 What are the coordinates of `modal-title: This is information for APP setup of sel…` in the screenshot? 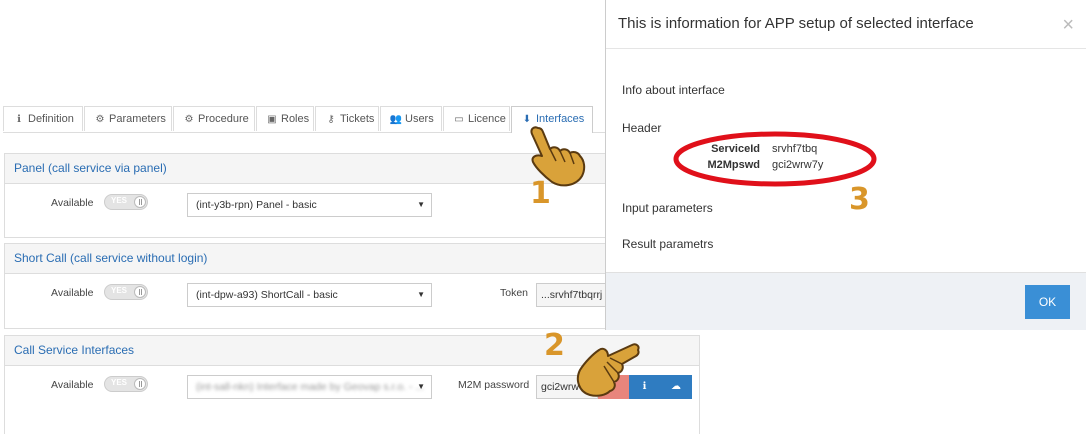 It's located at (796, 23).